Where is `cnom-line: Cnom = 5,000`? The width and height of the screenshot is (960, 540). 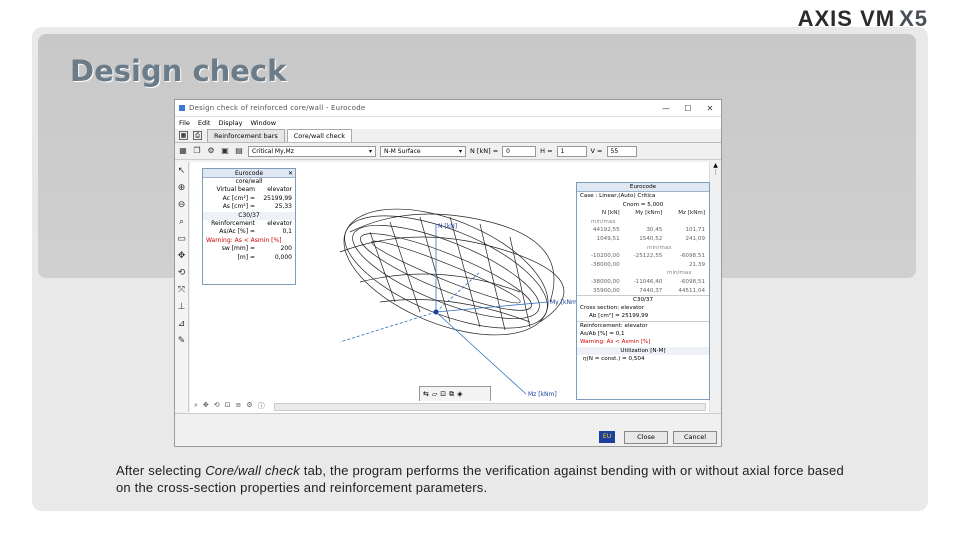 cnom-line: Cnom = 5,000 is located at coordinates (643, 204).